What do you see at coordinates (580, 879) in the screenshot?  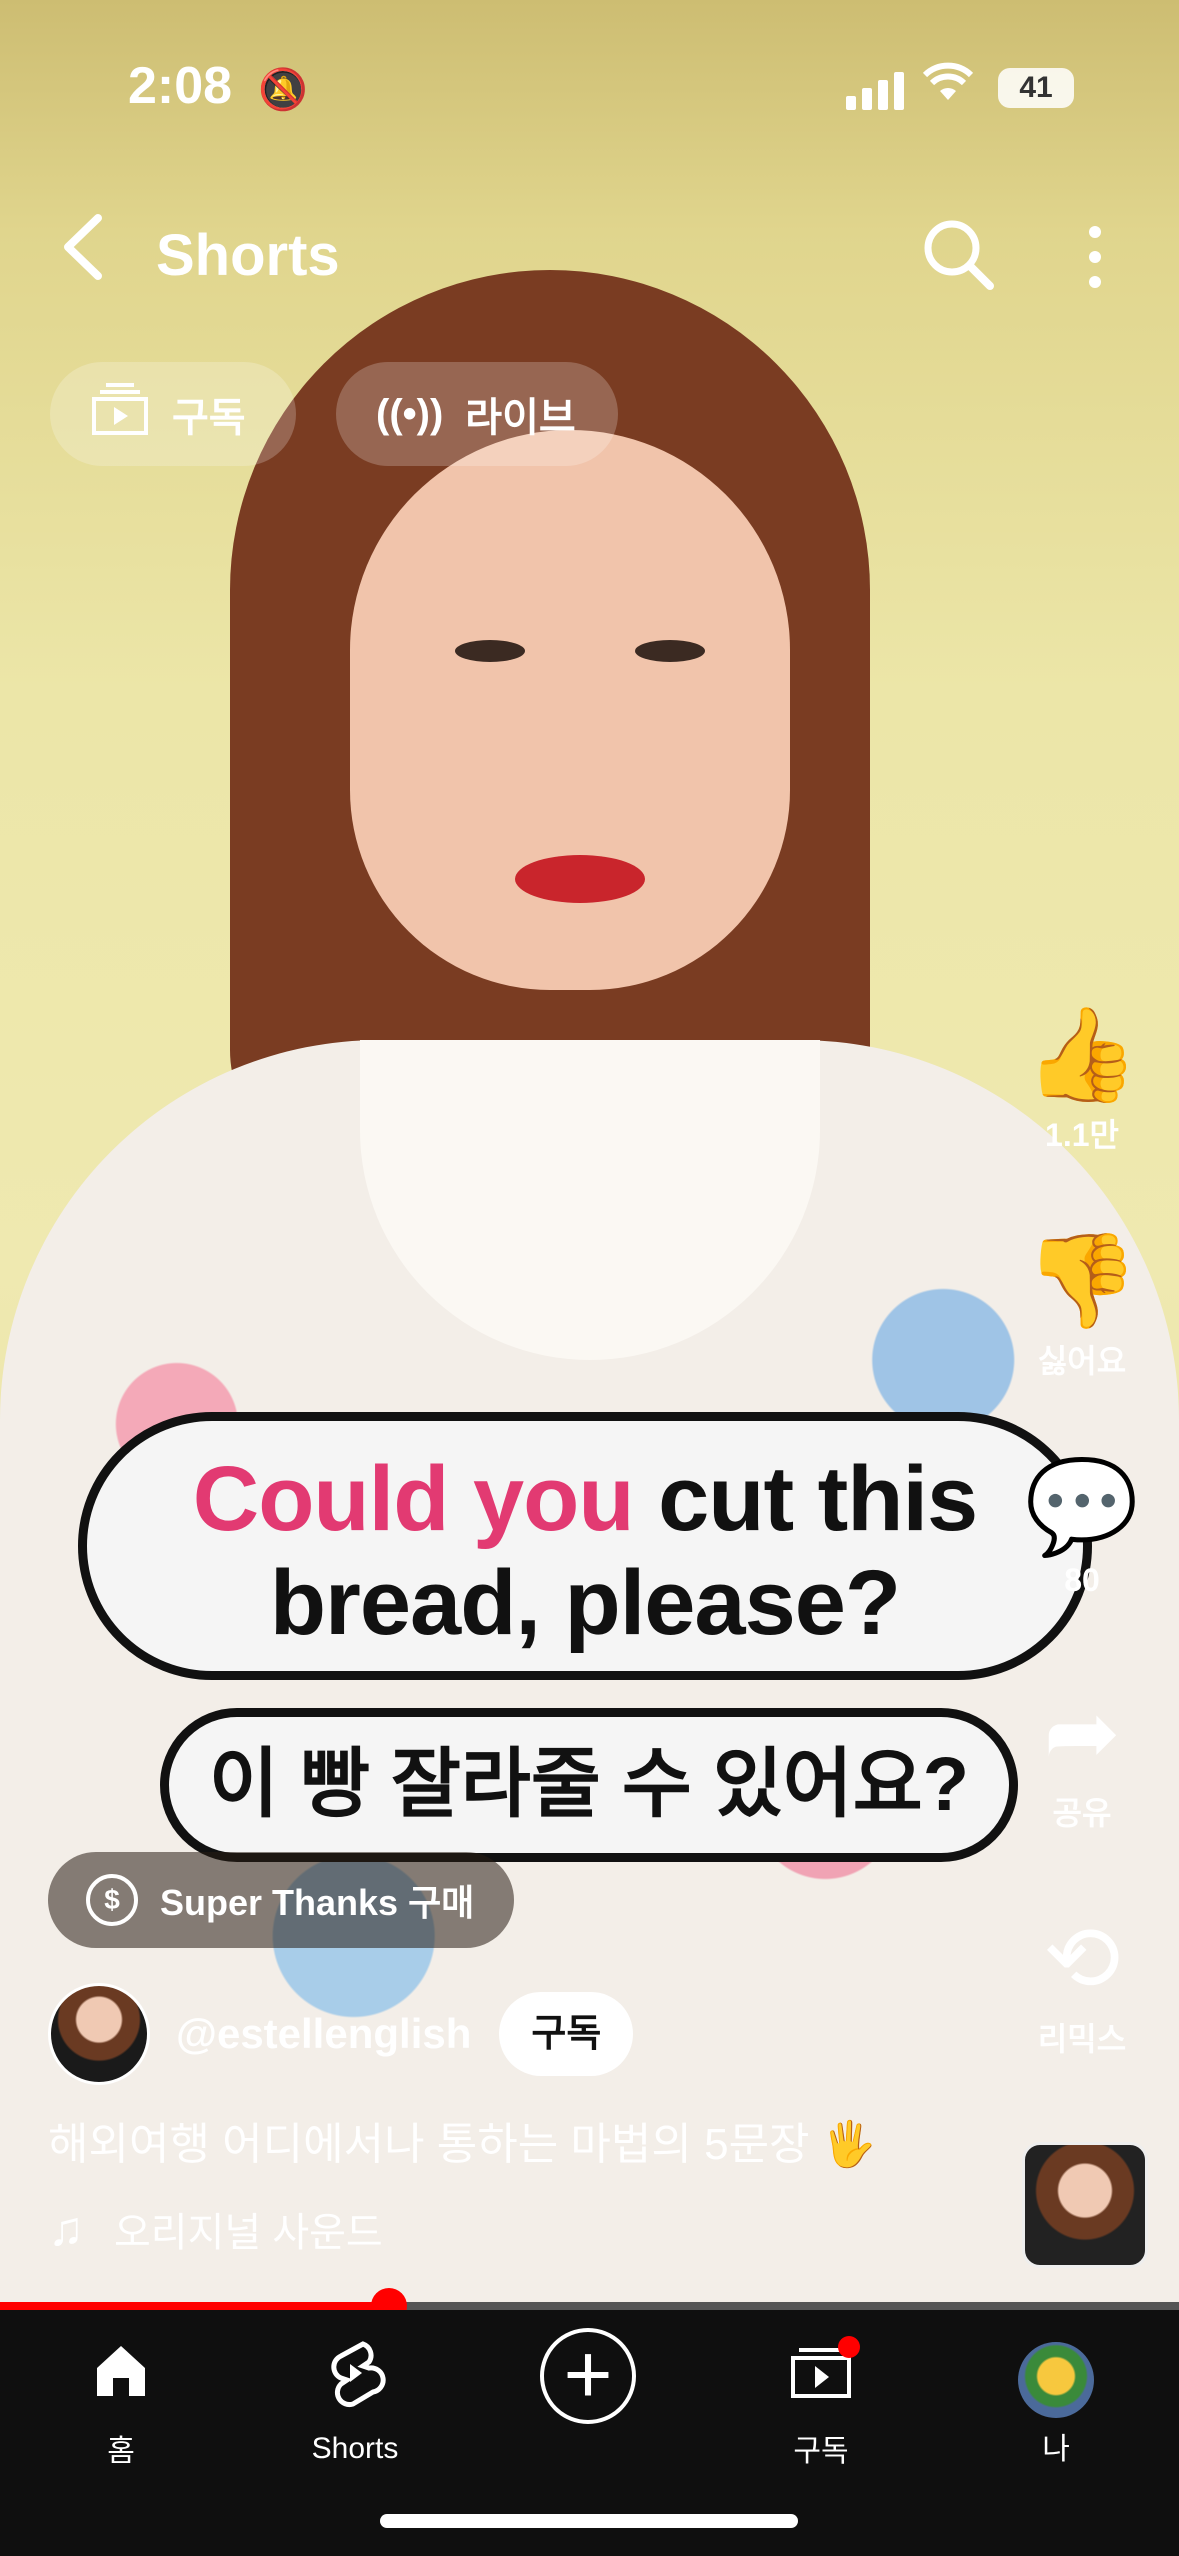 I see `presenter-lips` at bounding box center [580, 879].